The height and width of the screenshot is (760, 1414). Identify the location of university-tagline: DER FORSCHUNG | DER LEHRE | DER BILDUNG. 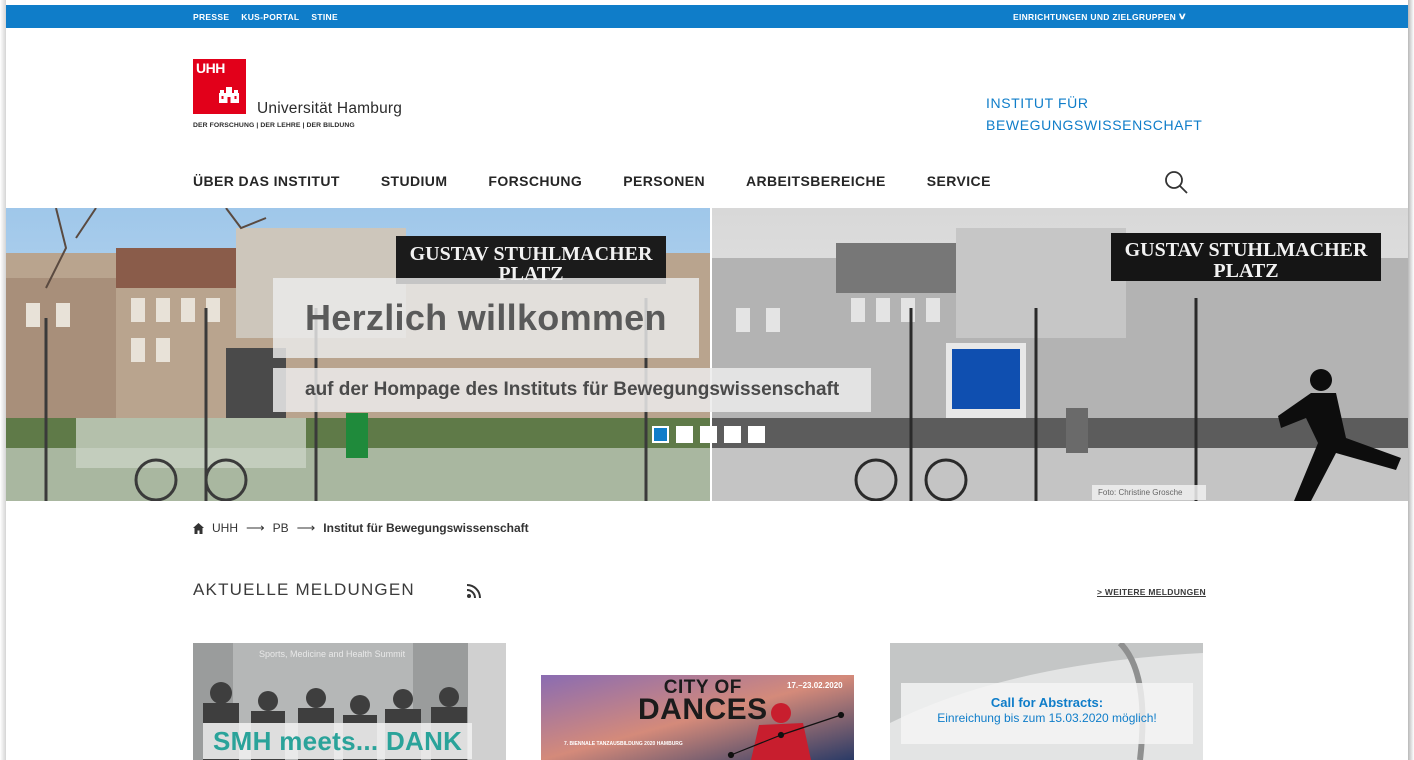
(274, 125).